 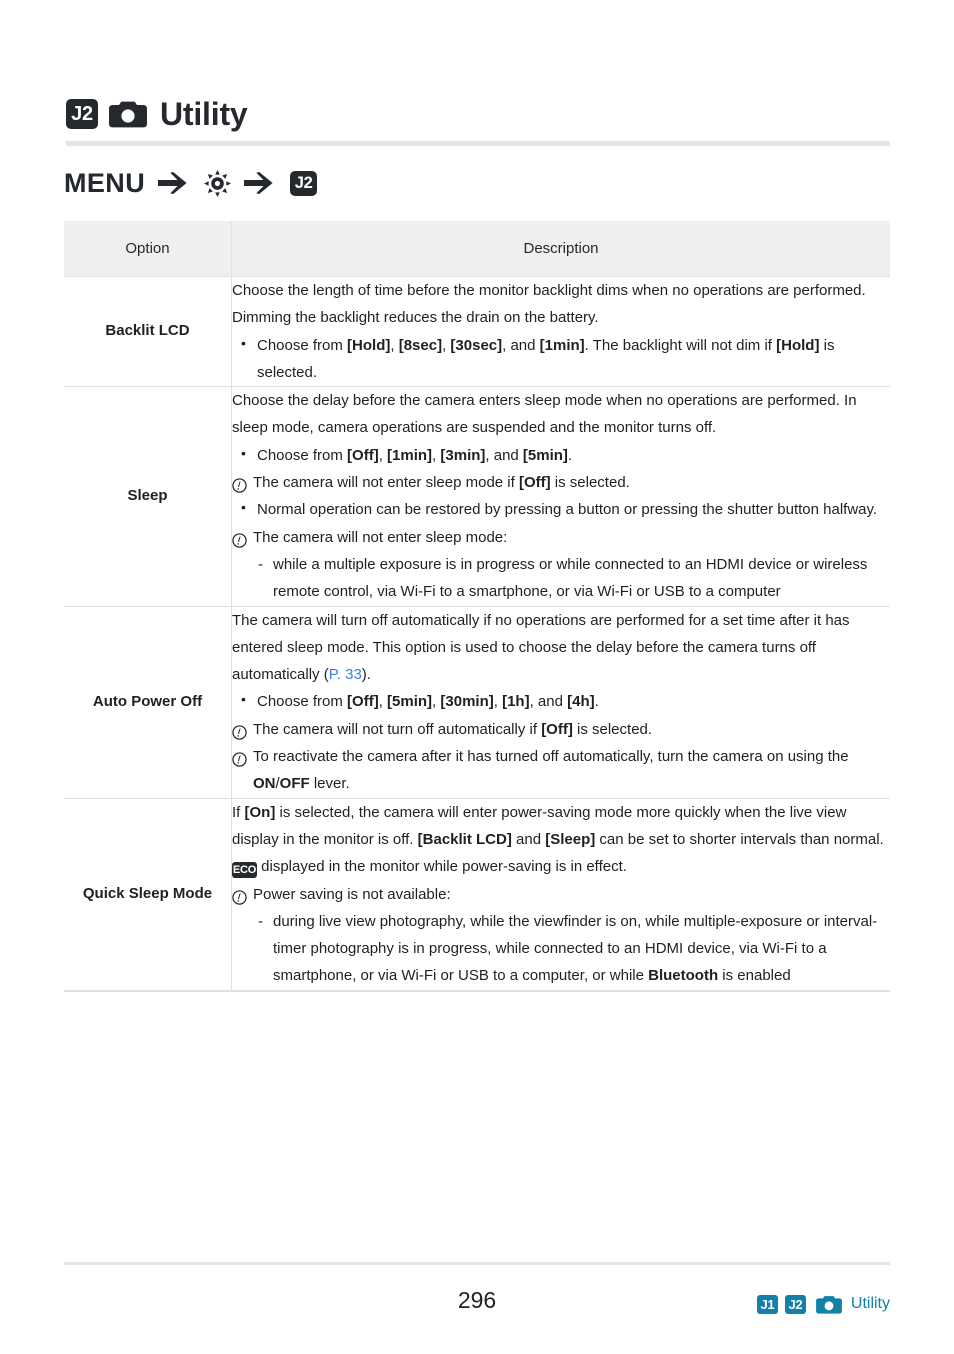 What do you see at coordinates (420, 345) in the screenshot?
I see `emphasis-text: [8sec]` at bounding box center [420, 345].